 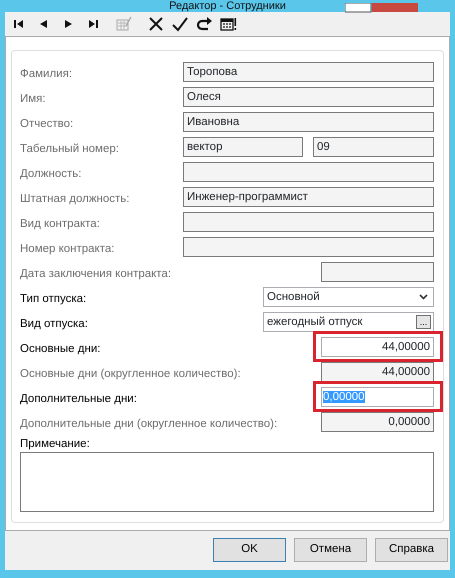 I want to click on field-label: Дата заключения контракта:, so click(x=96, y=274).